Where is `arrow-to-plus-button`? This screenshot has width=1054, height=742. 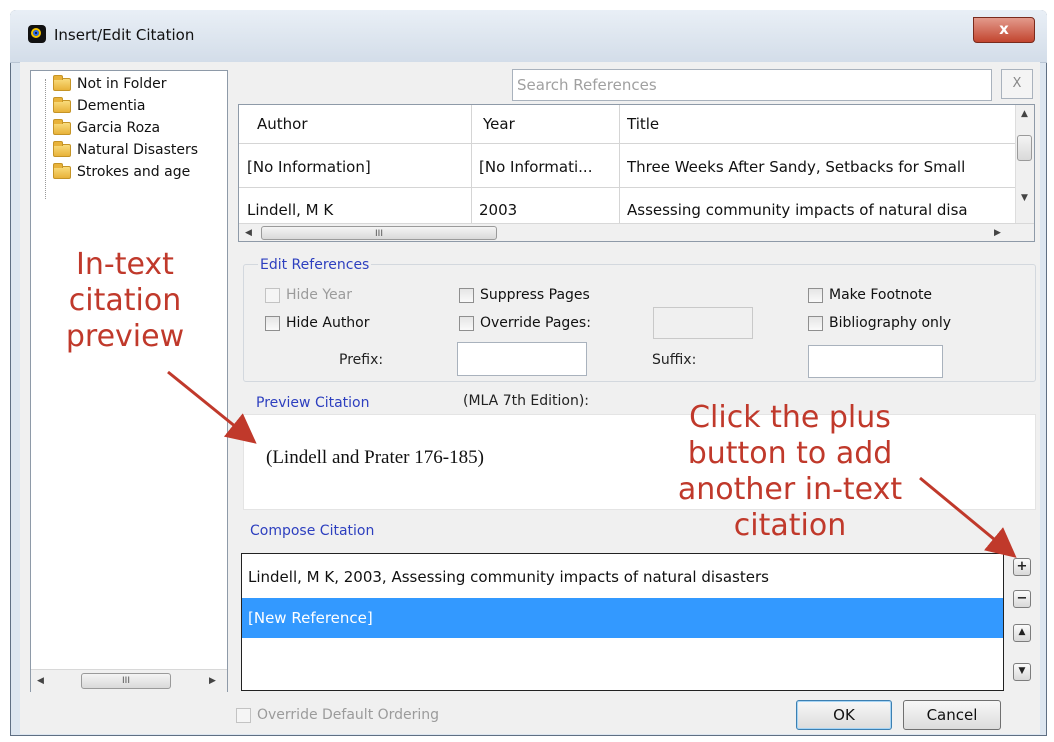
arrow-to-plus-button is located at coordinates (968, 517).